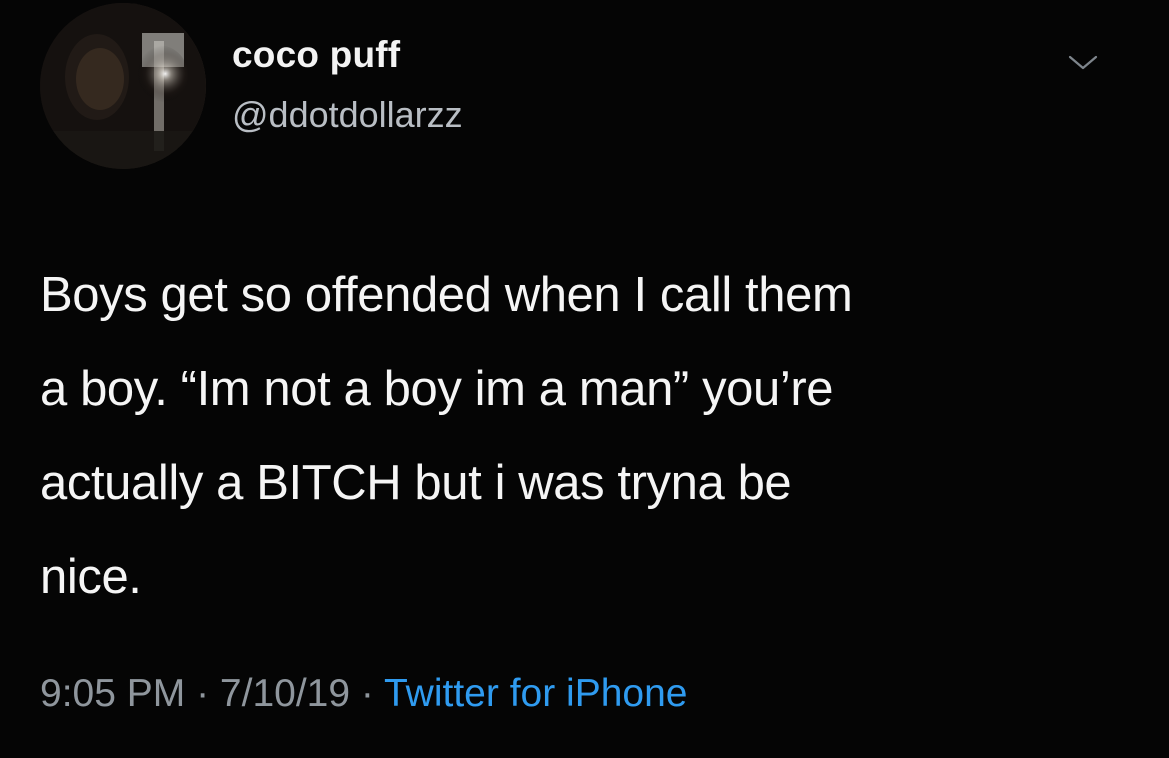 This screenshot has width=1169, height=758. Describe the element at coordinates (1083, 62) in the screenshot. I see `chevron-down-icon` at that location.